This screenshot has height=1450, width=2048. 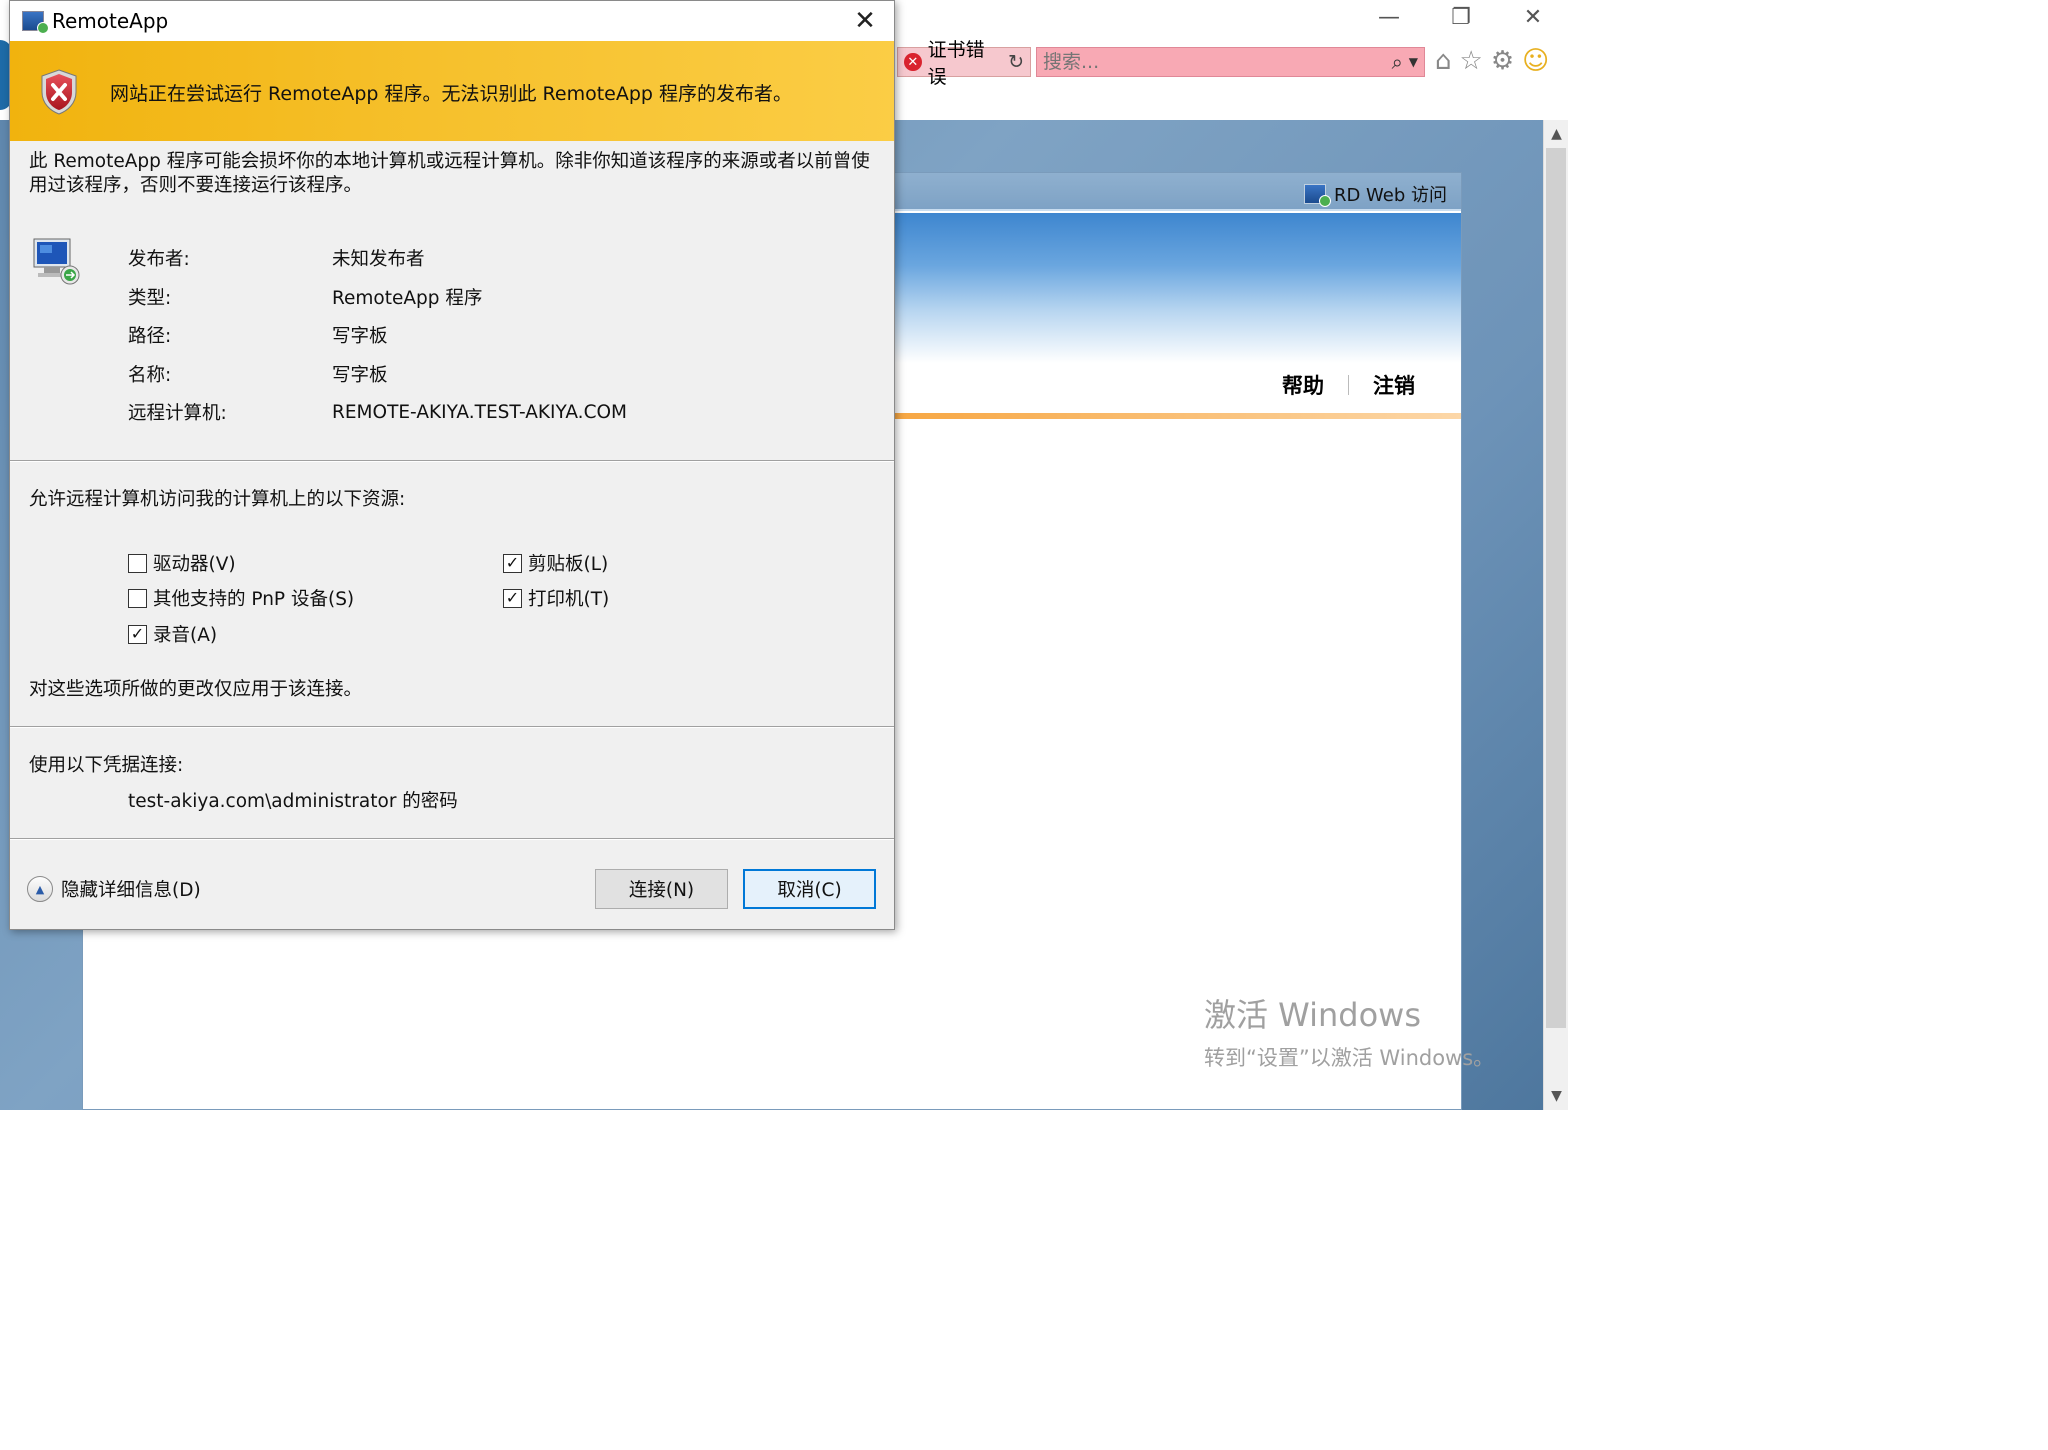 What do you see at coordinates (1016, 62) in the screenshot?
I see `refresh-icon: ↻` at bounding box center [1016, 62].